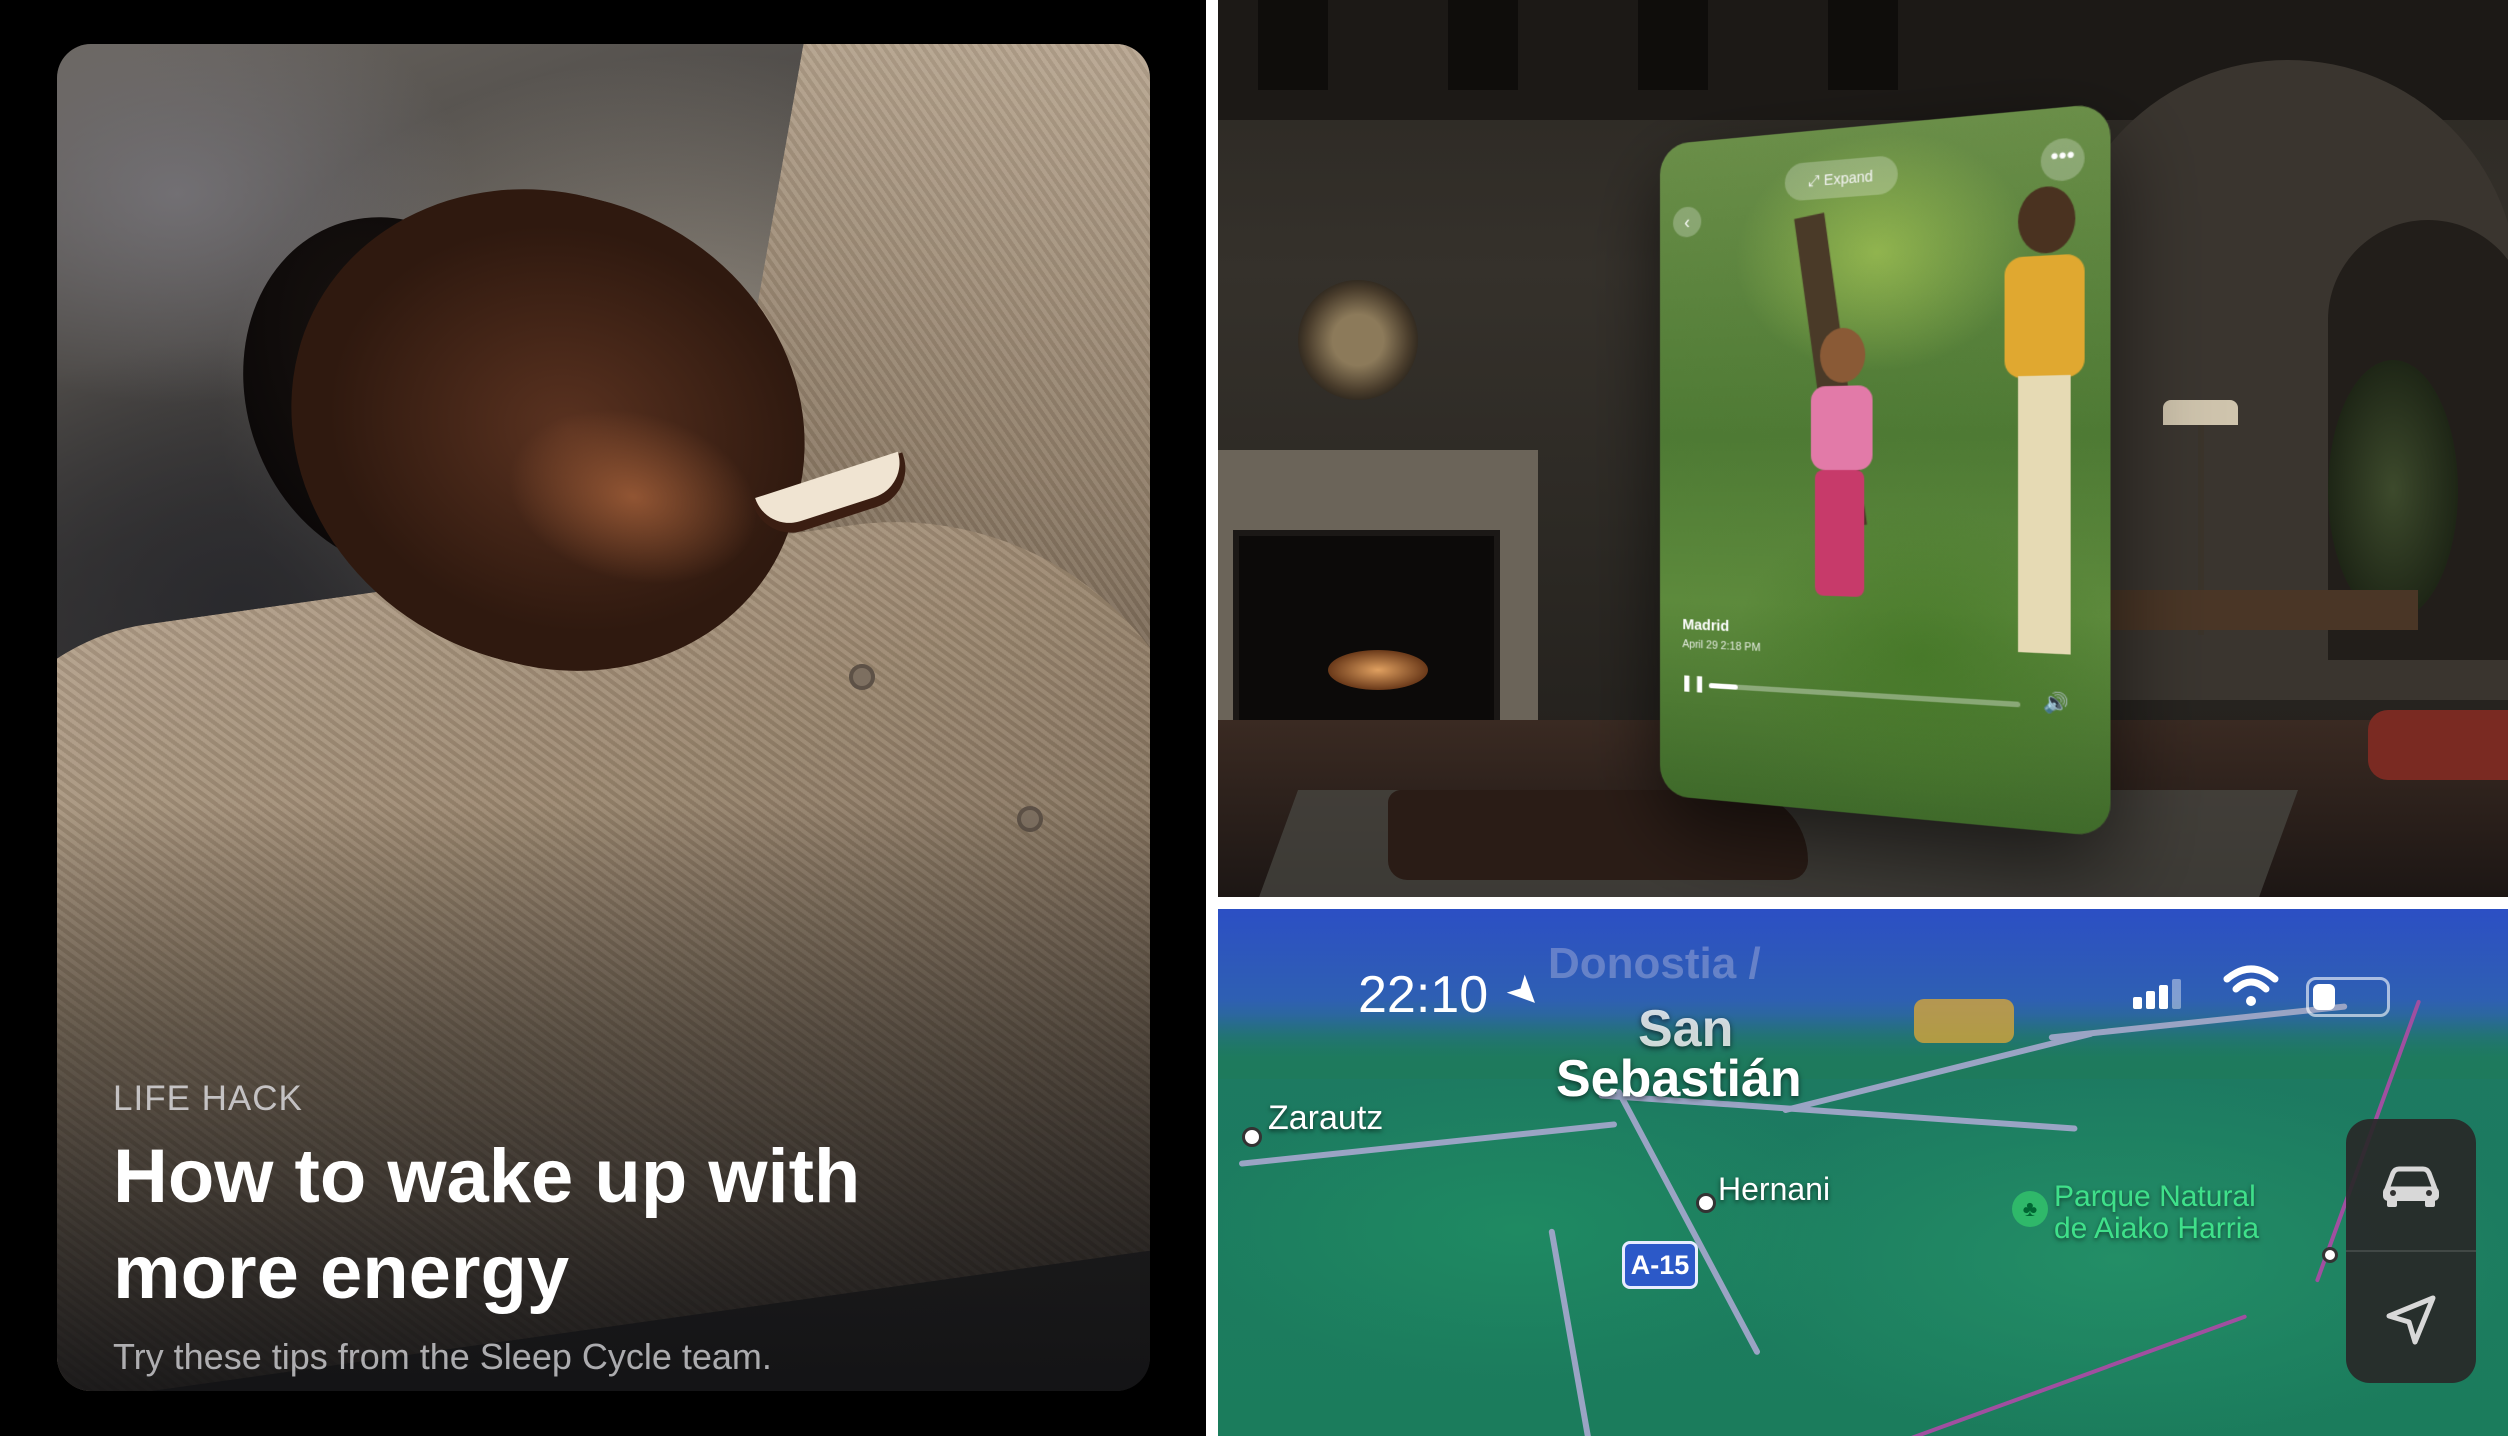  Describe the element at coordinates (1839, 533) in the screenshot. I see `child-pants` at that location.